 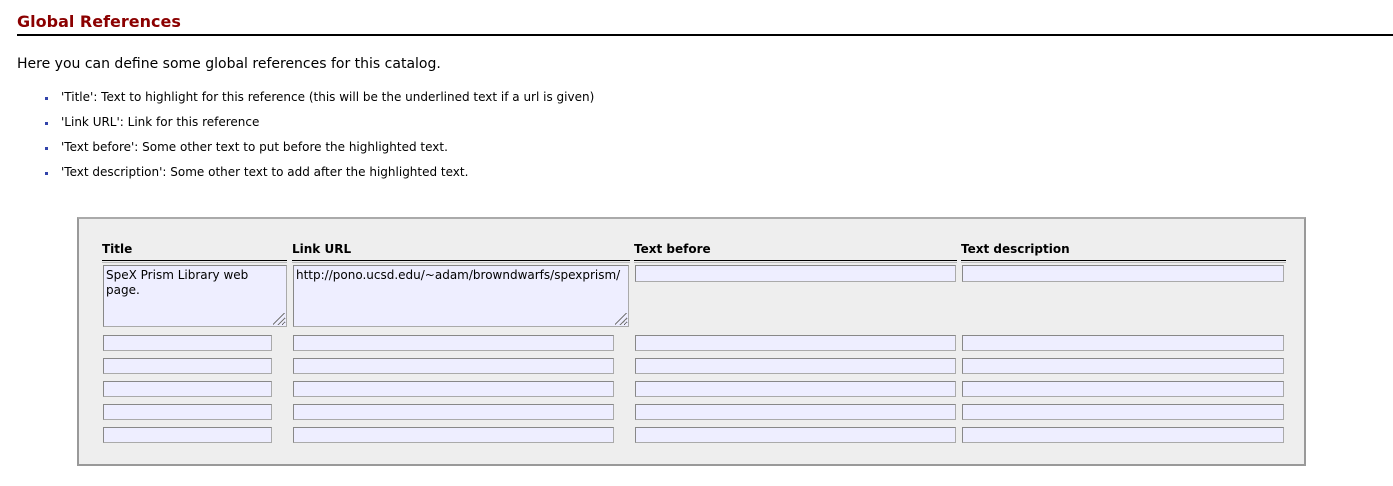 I want to click on row-2-text-before-input, so click(x=795, y=343).